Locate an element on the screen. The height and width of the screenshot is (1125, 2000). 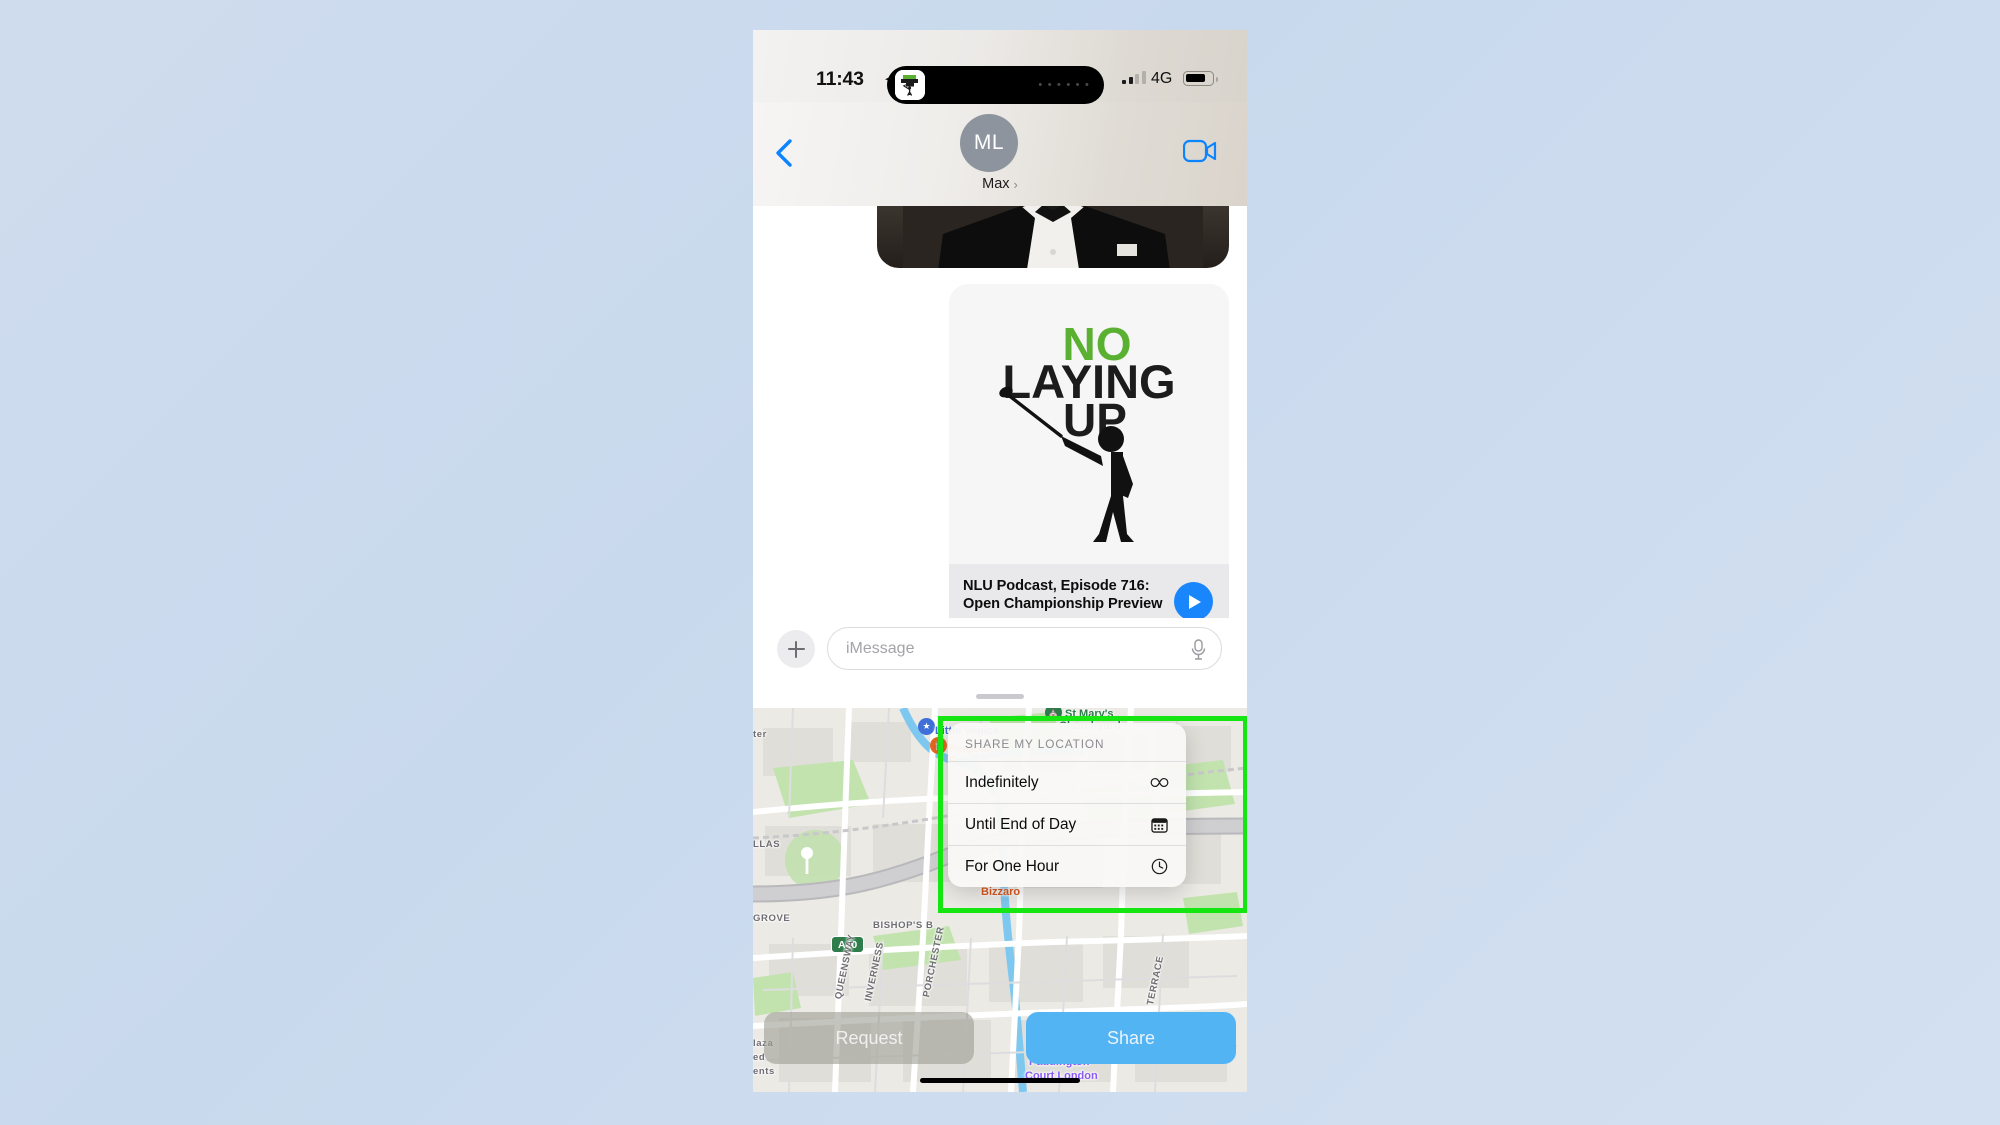
dynamic-island: • • • • • • is located at coordinates (995, 85).